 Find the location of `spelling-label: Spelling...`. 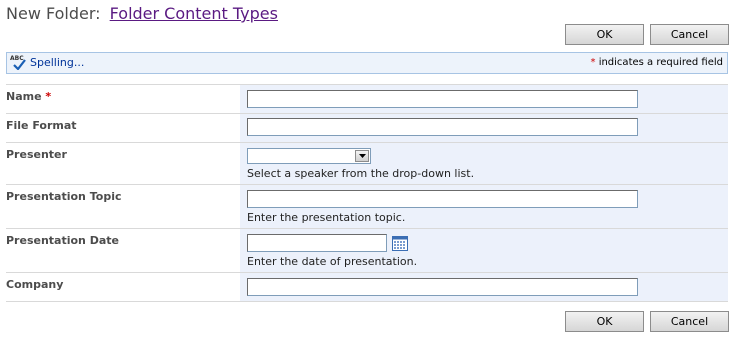

spelling-label: Spelling... is located at coordinates (57, 62).